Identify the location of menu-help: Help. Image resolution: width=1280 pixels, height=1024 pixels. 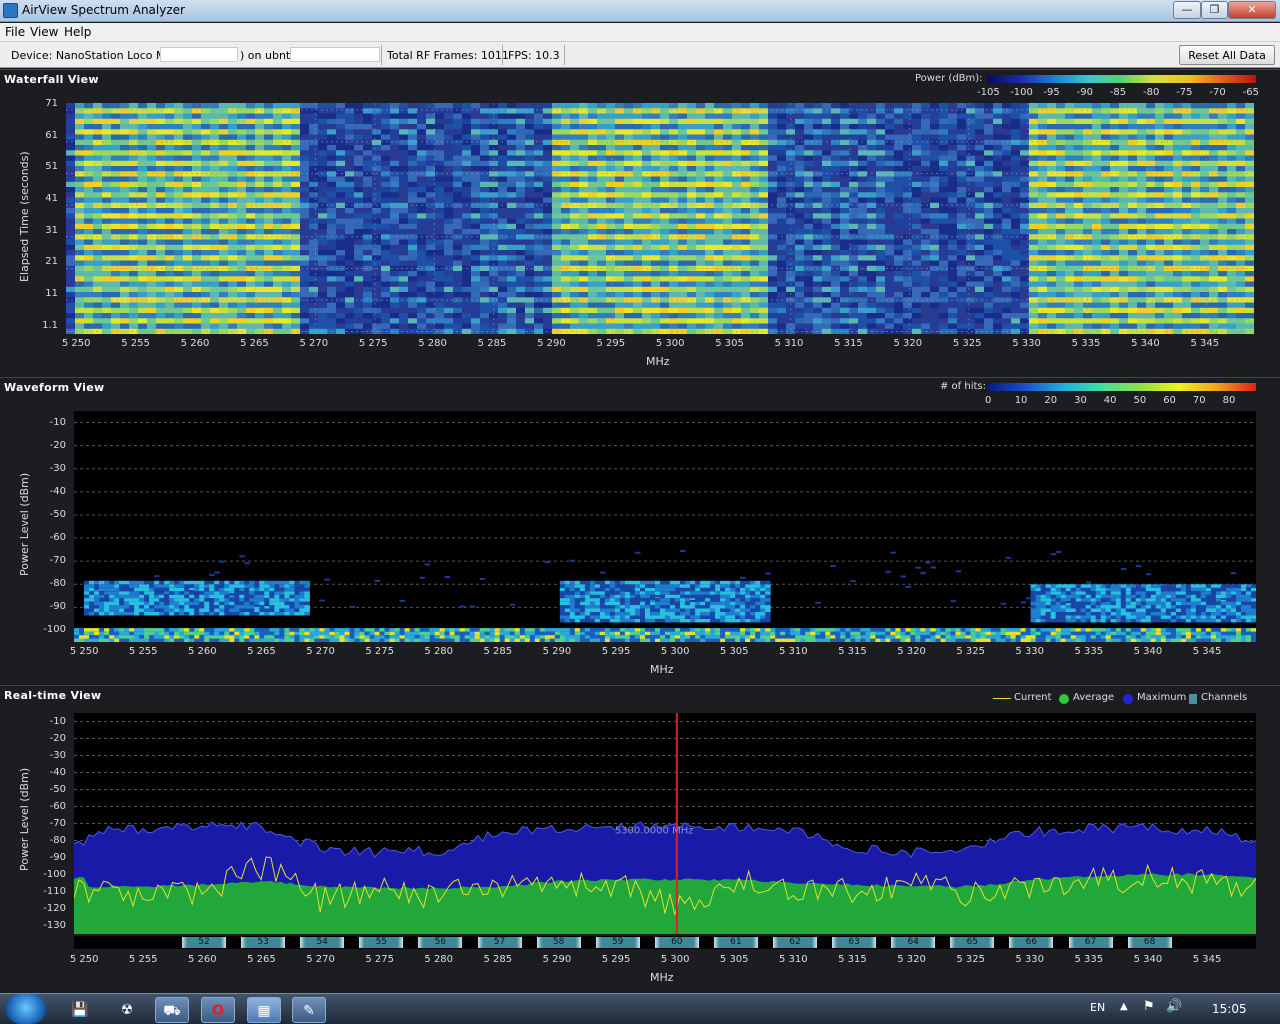
(77, 32).